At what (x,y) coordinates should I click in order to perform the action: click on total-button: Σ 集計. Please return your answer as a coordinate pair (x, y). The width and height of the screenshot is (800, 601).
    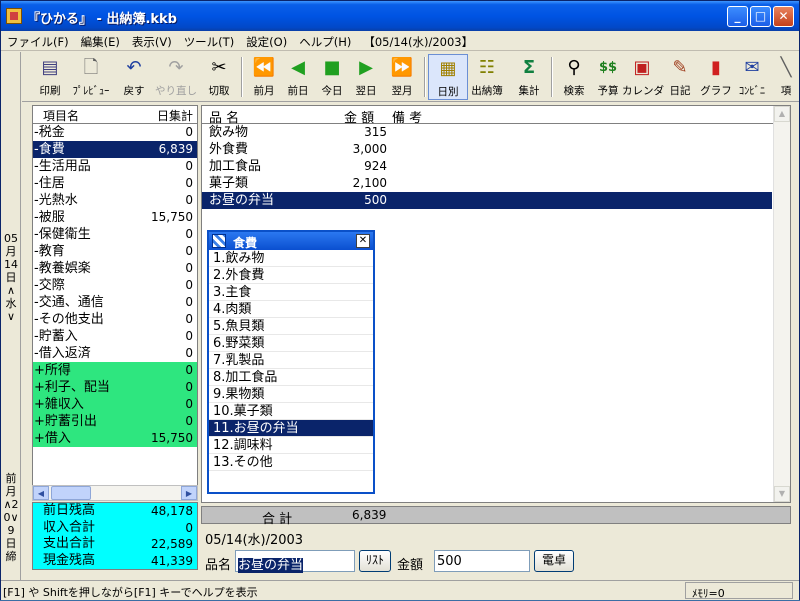
    Looking at the image, I should click on (529, 77).